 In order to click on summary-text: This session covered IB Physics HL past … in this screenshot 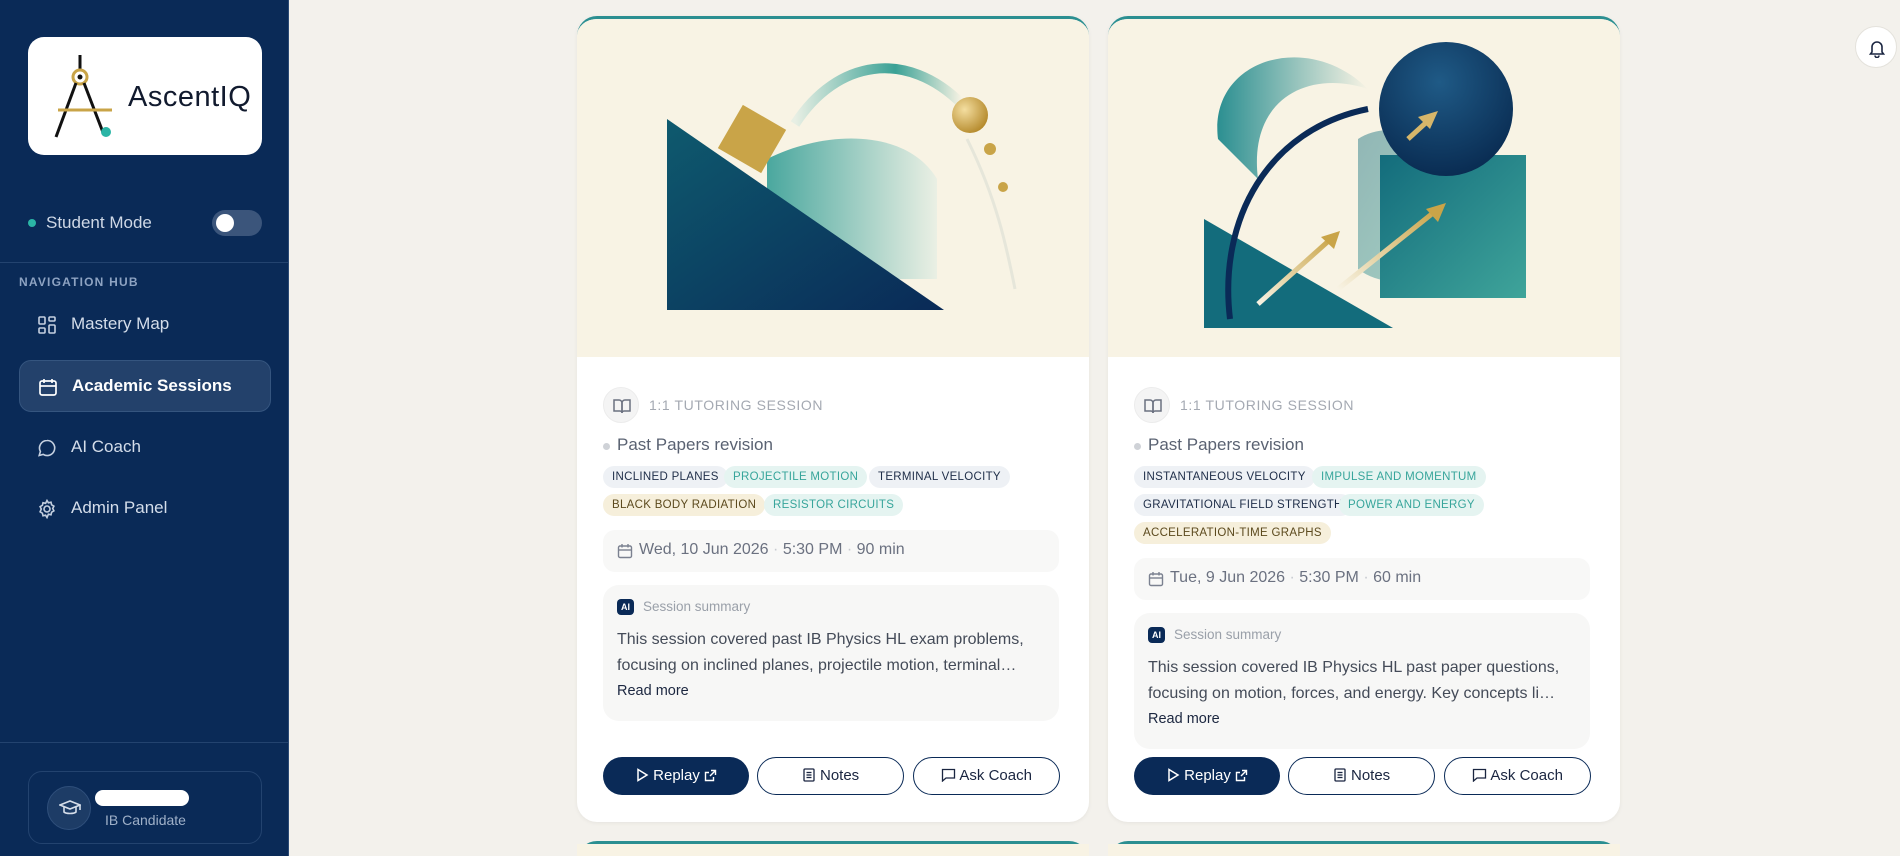, I will do `click(1363, 681)`.